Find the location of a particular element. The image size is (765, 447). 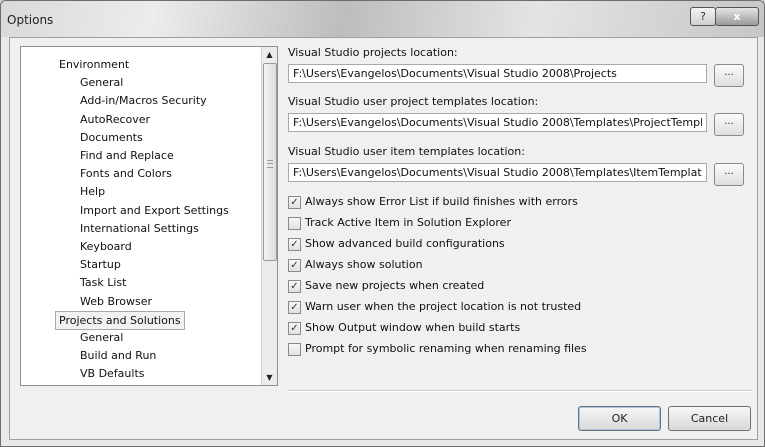

tree-item: AutoRecover is located at coordinates (115, 119).